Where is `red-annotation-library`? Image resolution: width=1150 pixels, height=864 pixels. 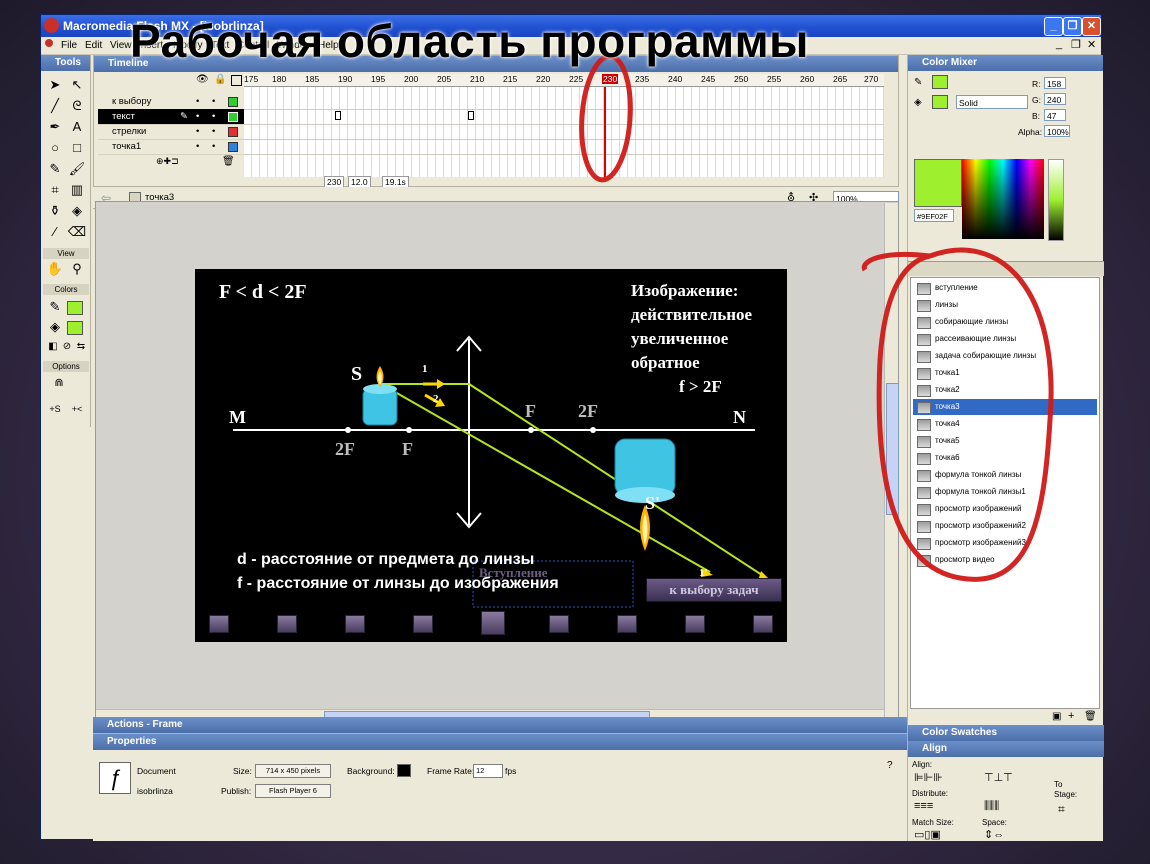
red-annotation-library is located at coordinates (957, 414).